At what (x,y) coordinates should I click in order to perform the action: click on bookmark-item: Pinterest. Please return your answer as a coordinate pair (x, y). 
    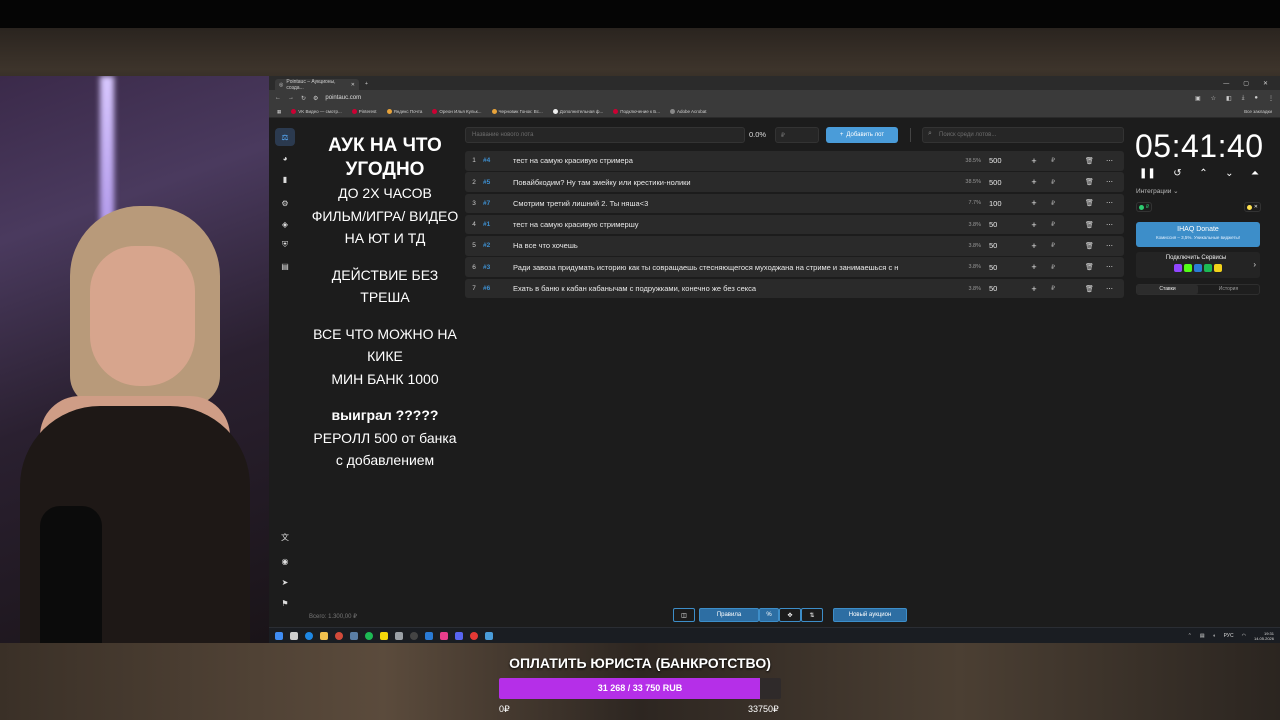
    Looking at the image, I should click on (364, 111).